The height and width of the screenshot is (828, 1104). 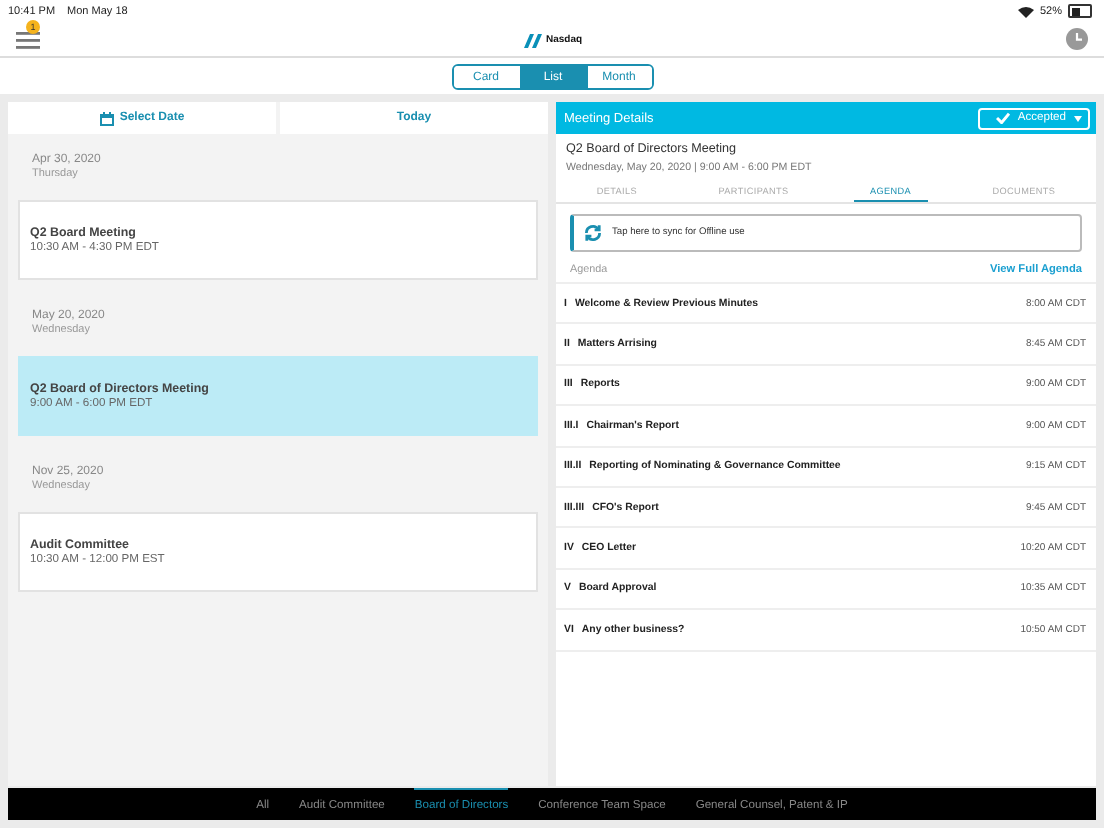 I want to click on battery-icon, so click(x=1080, y=11).